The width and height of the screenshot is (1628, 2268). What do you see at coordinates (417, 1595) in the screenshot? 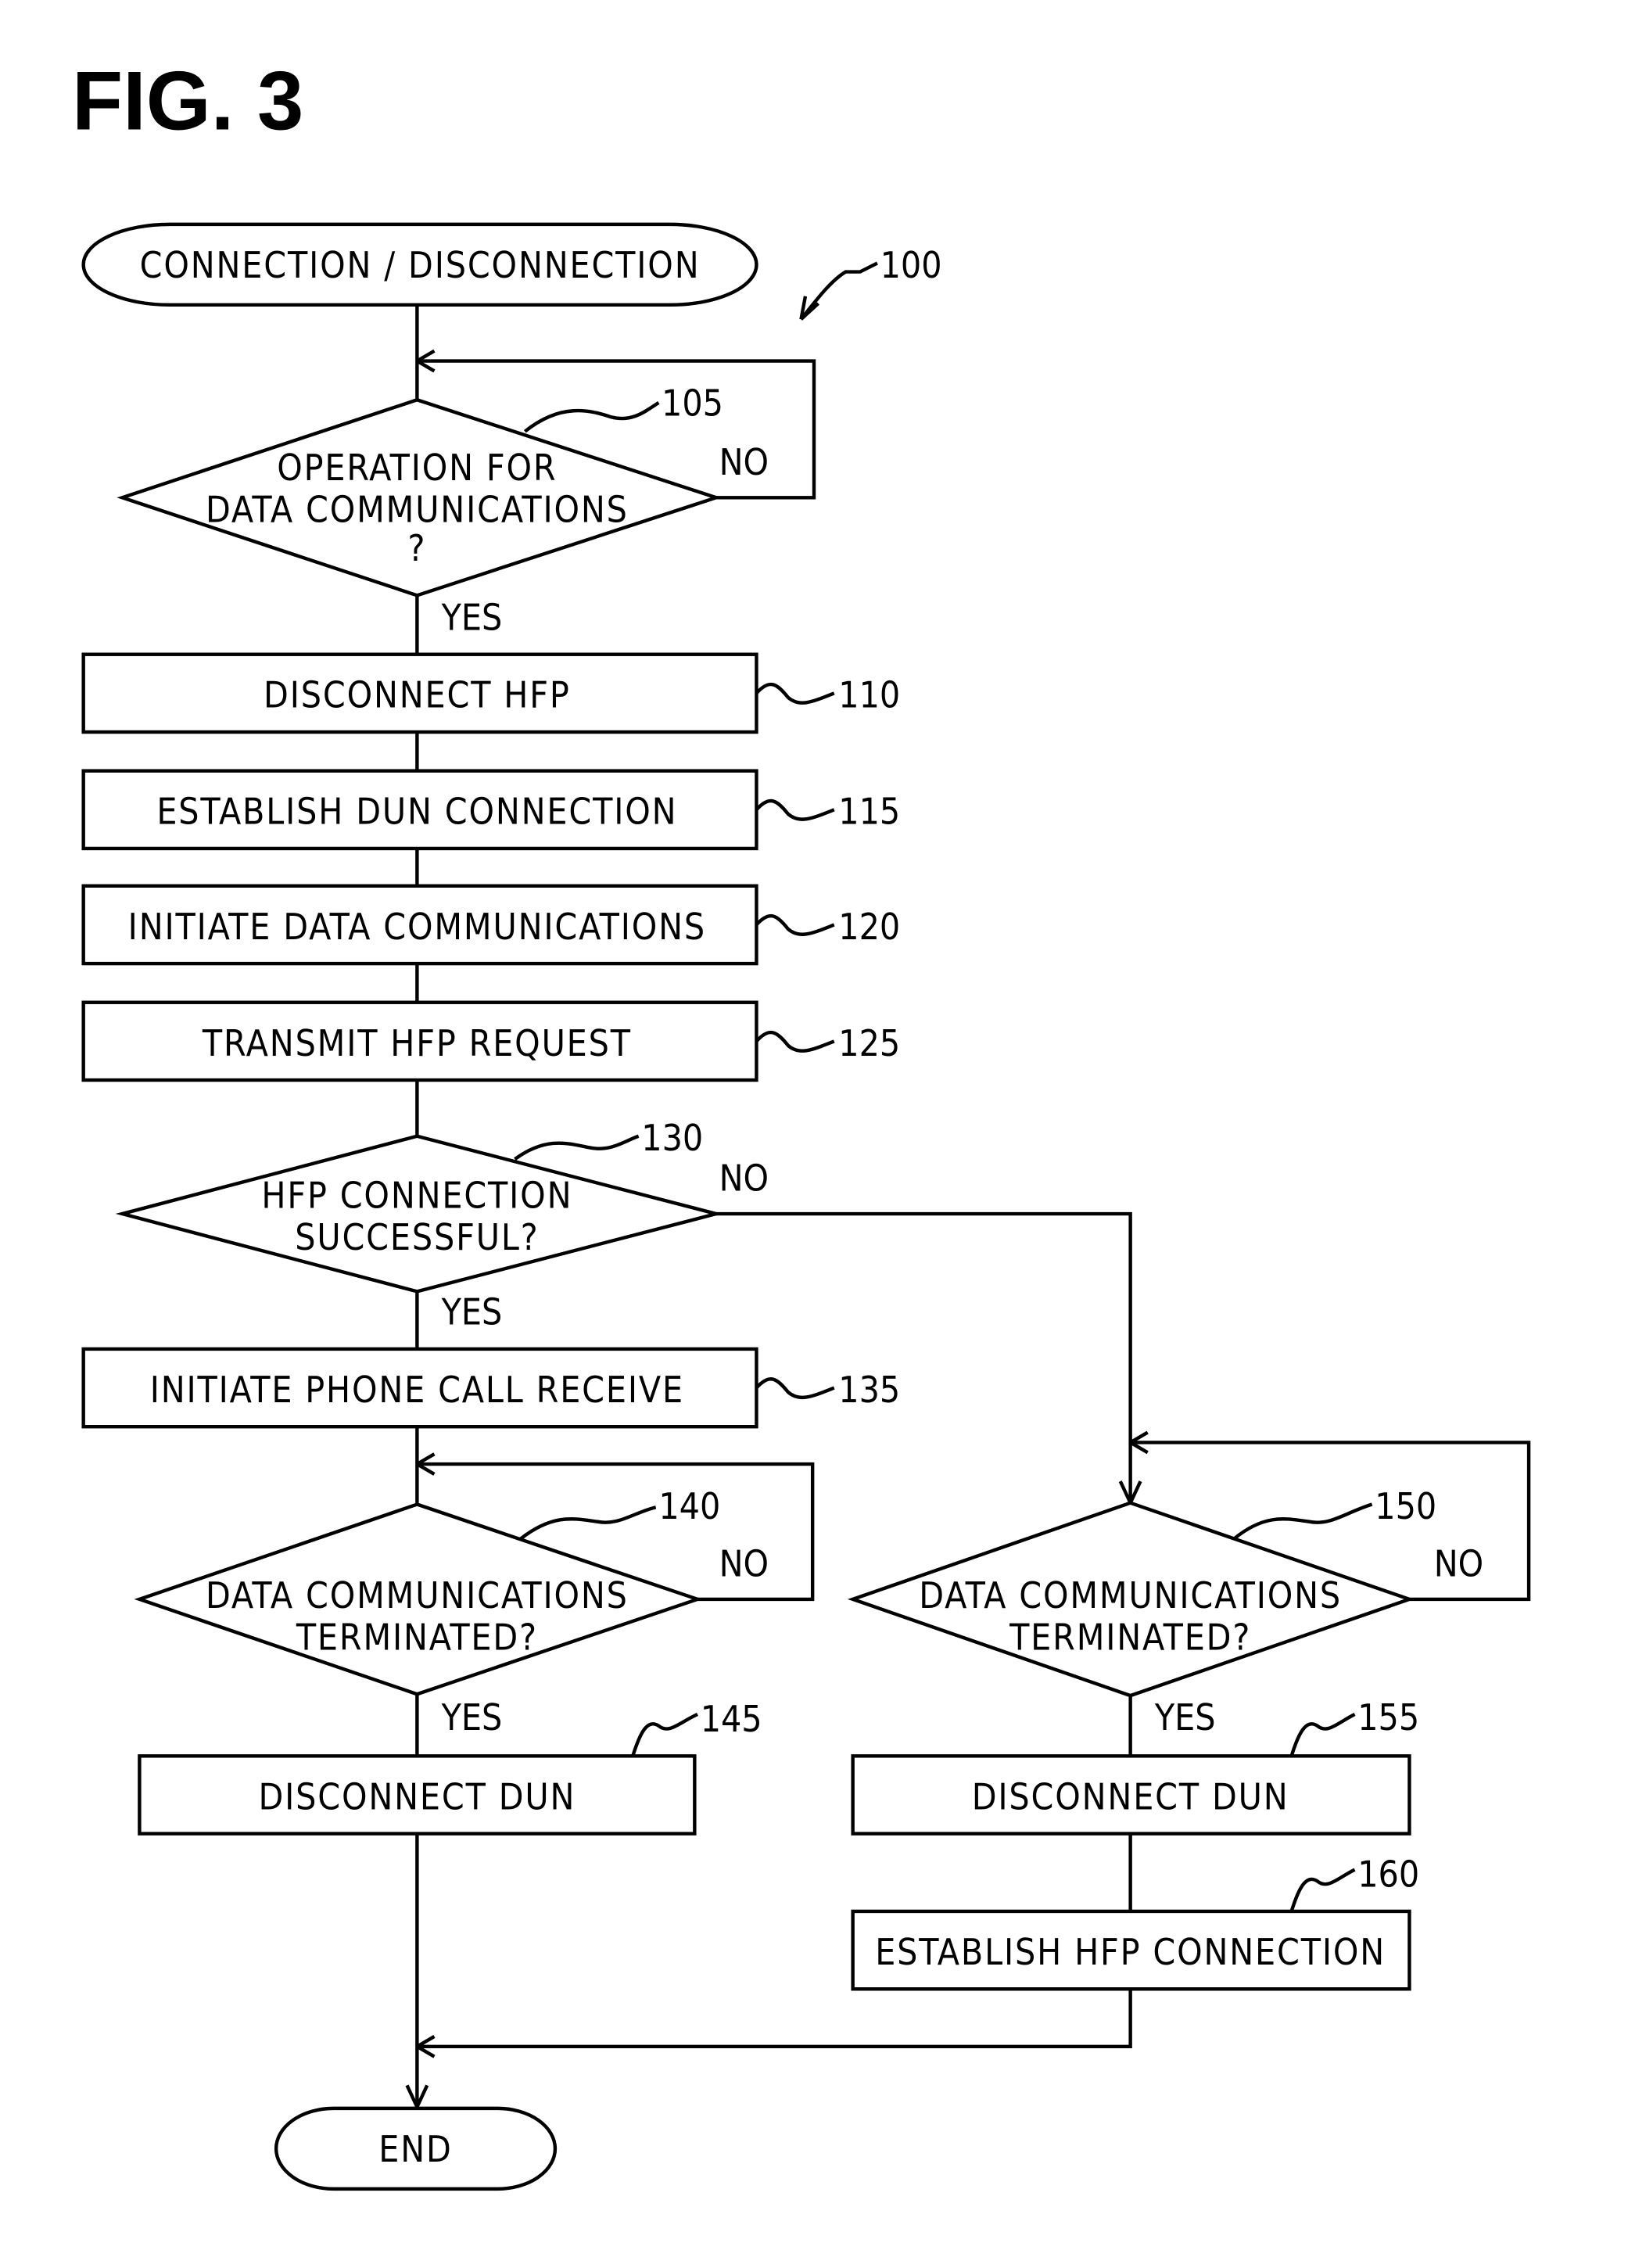
I see `decision-140-line1: DATA COMMUNICATIONS` at bounding box center [417, 1595].